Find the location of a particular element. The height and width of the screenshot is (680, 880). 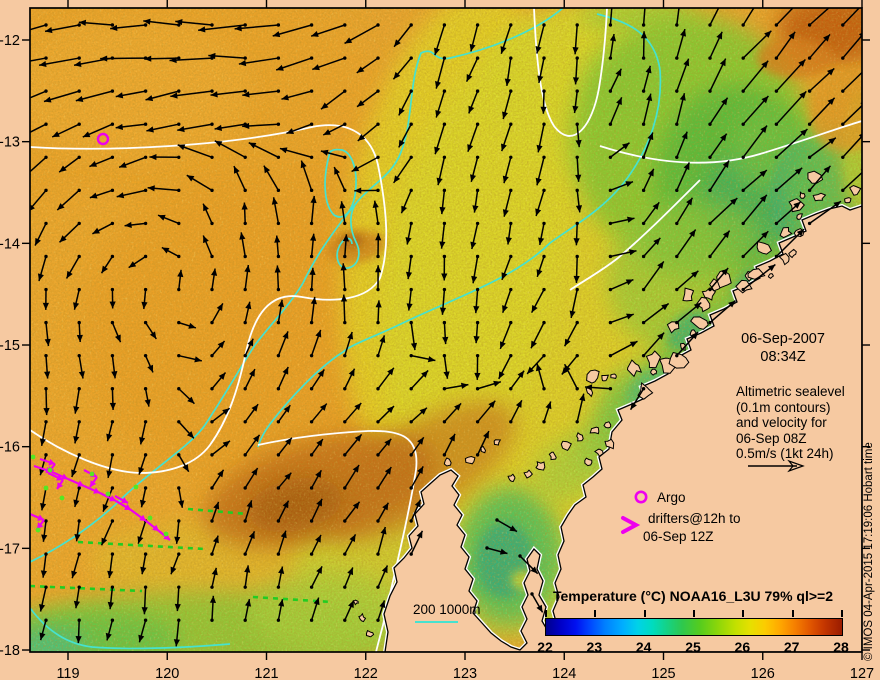

y-axis-tick-label: -16 is located at coordinates (10, 448).